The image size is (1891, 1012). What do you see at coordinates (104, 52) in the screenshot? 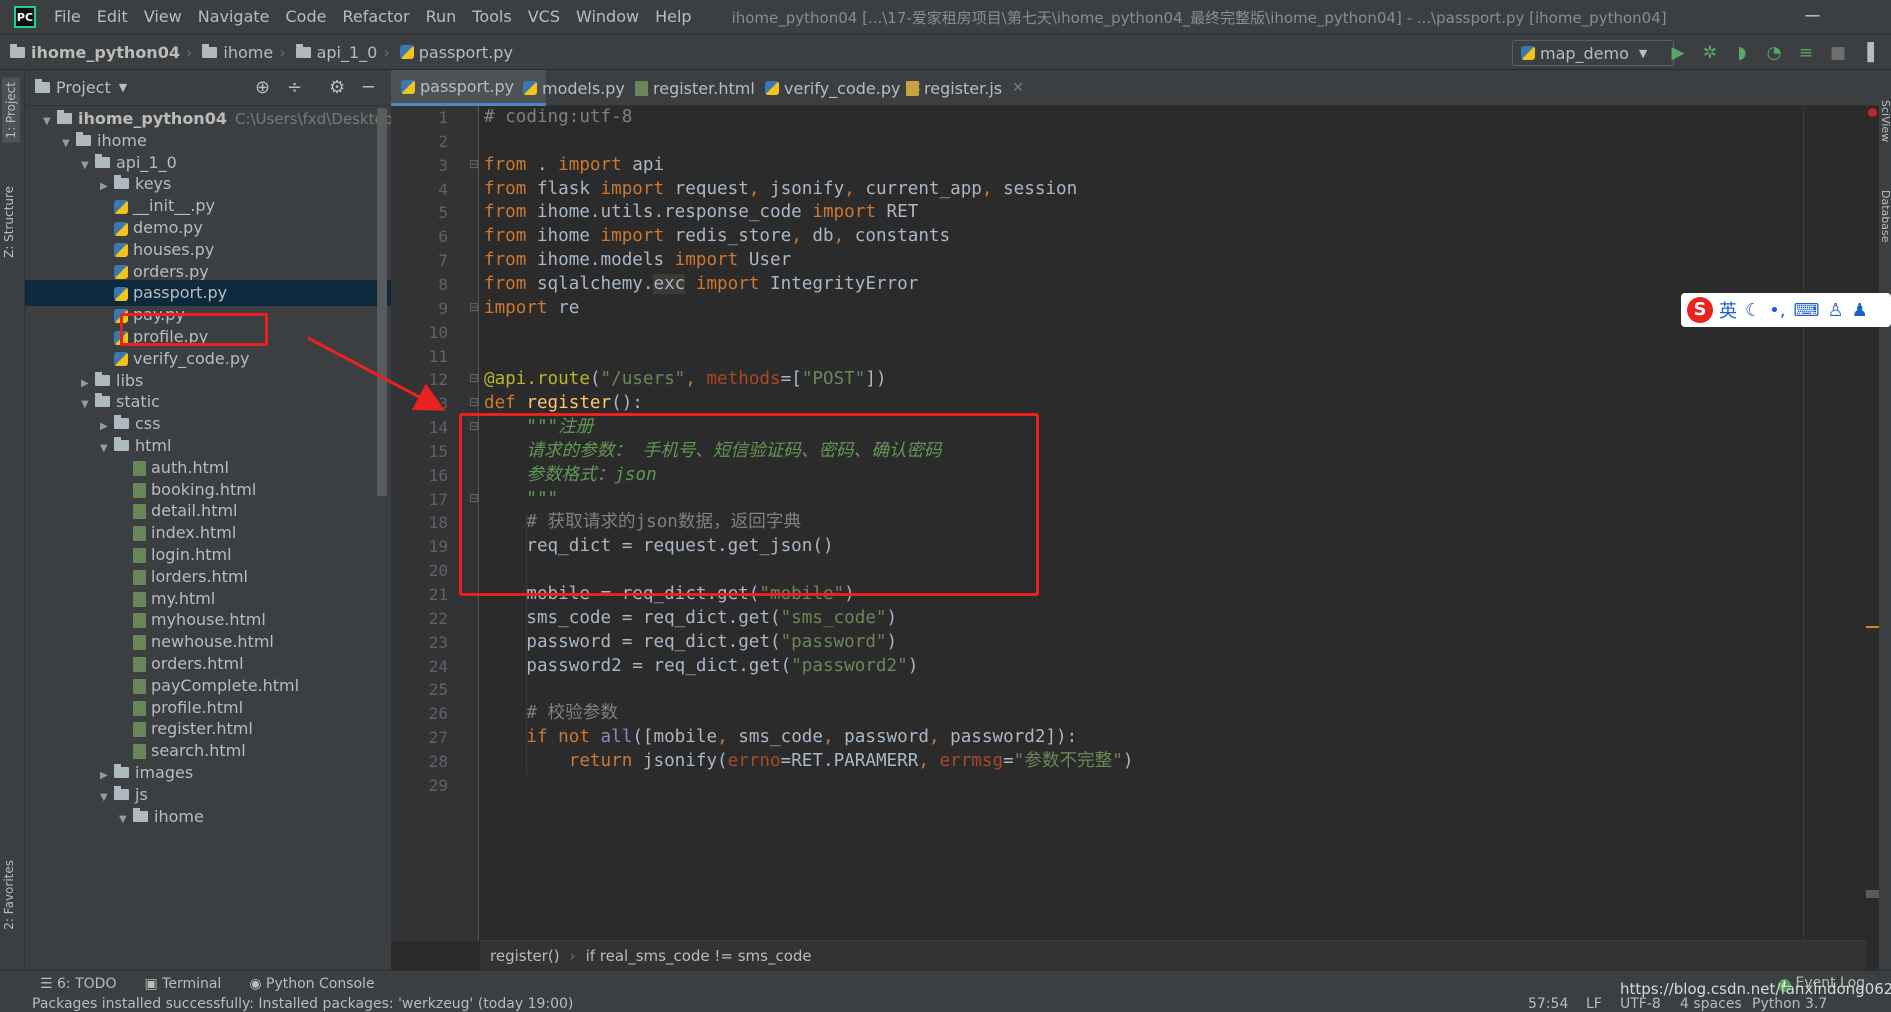
I see `breadcrumb-project: ihome_python04 ›` at bounding box center [104, 52].